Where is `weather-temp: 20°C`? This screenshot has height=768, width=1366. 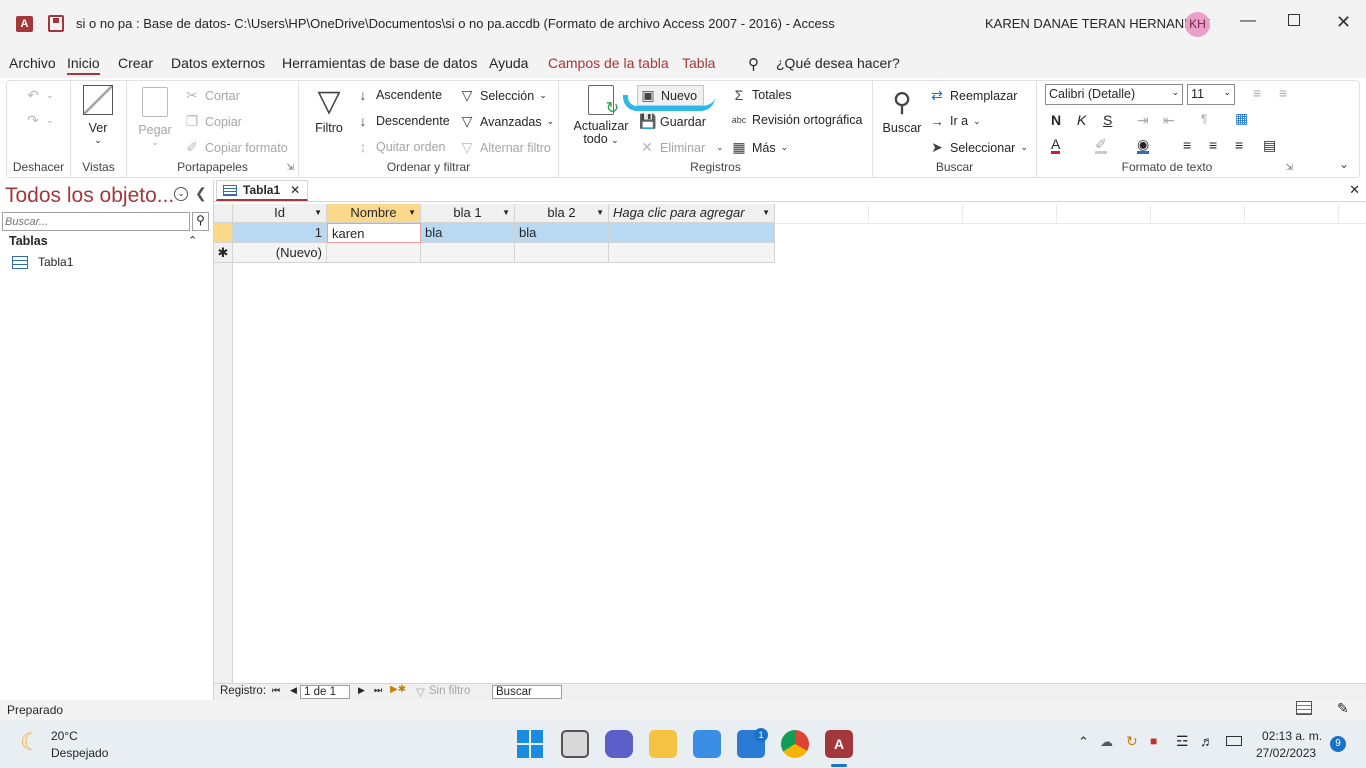 weather-temp: 20°C is located at coordinates (64, 736).